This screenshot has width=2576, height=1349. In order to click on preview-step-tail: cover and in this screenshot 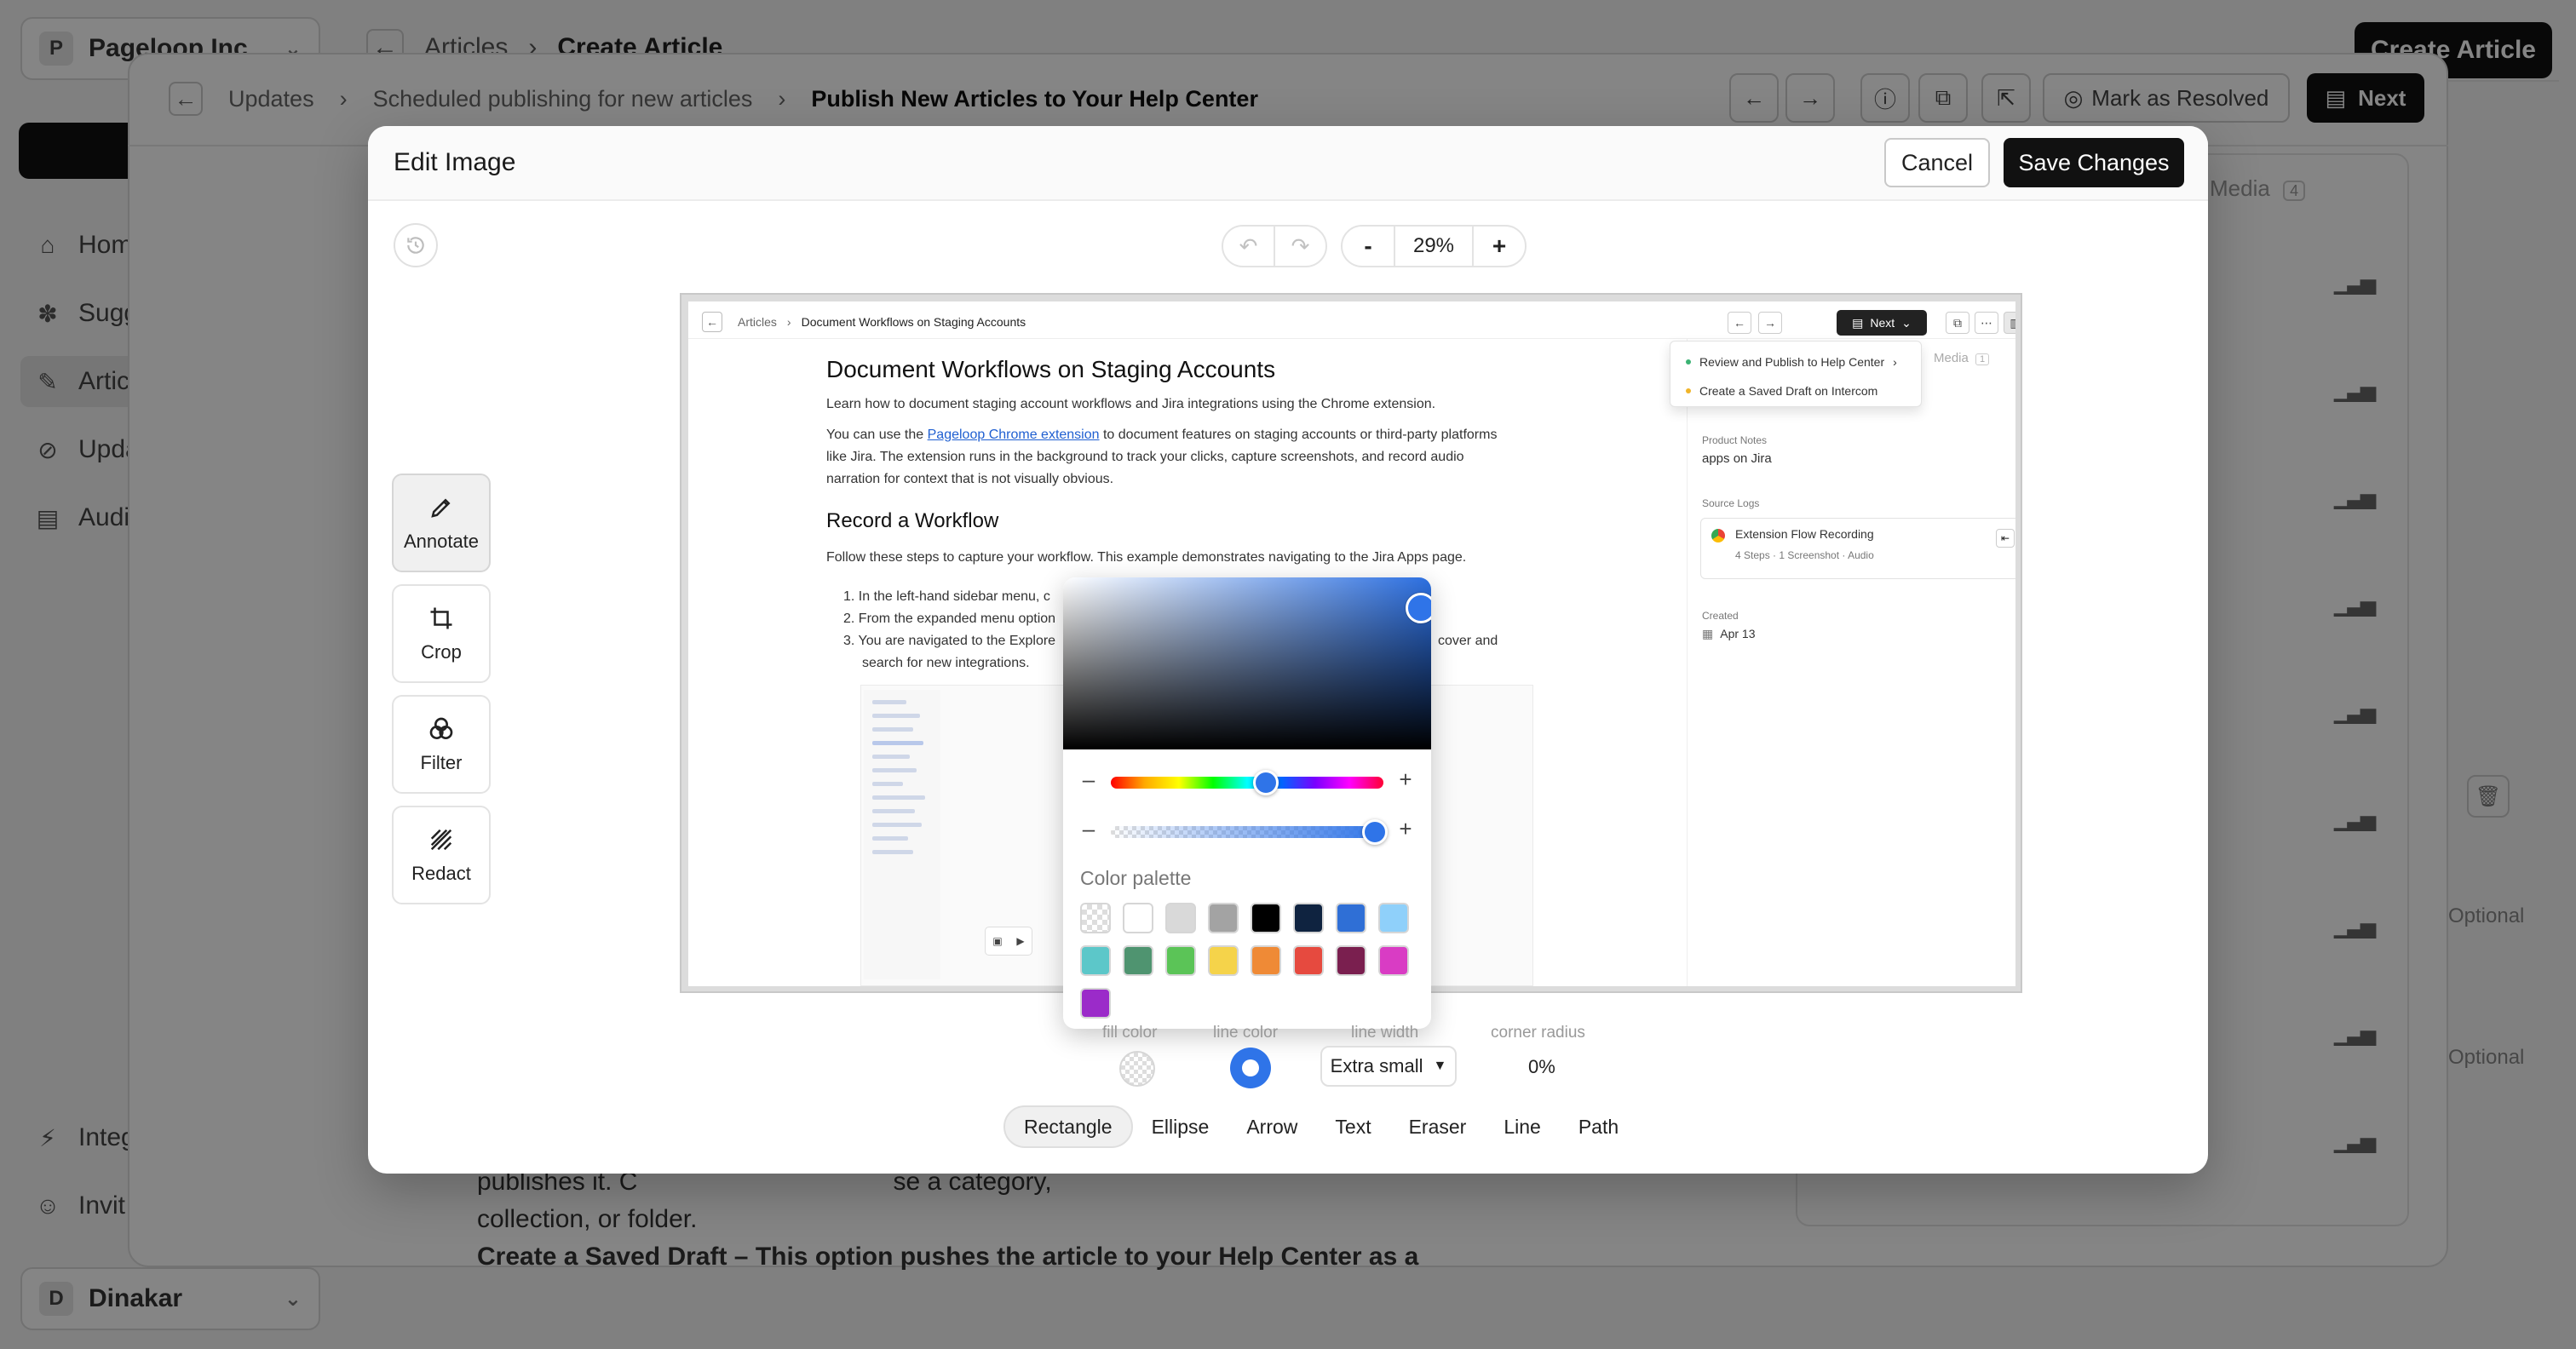, I will do `click(1468, 641)`.